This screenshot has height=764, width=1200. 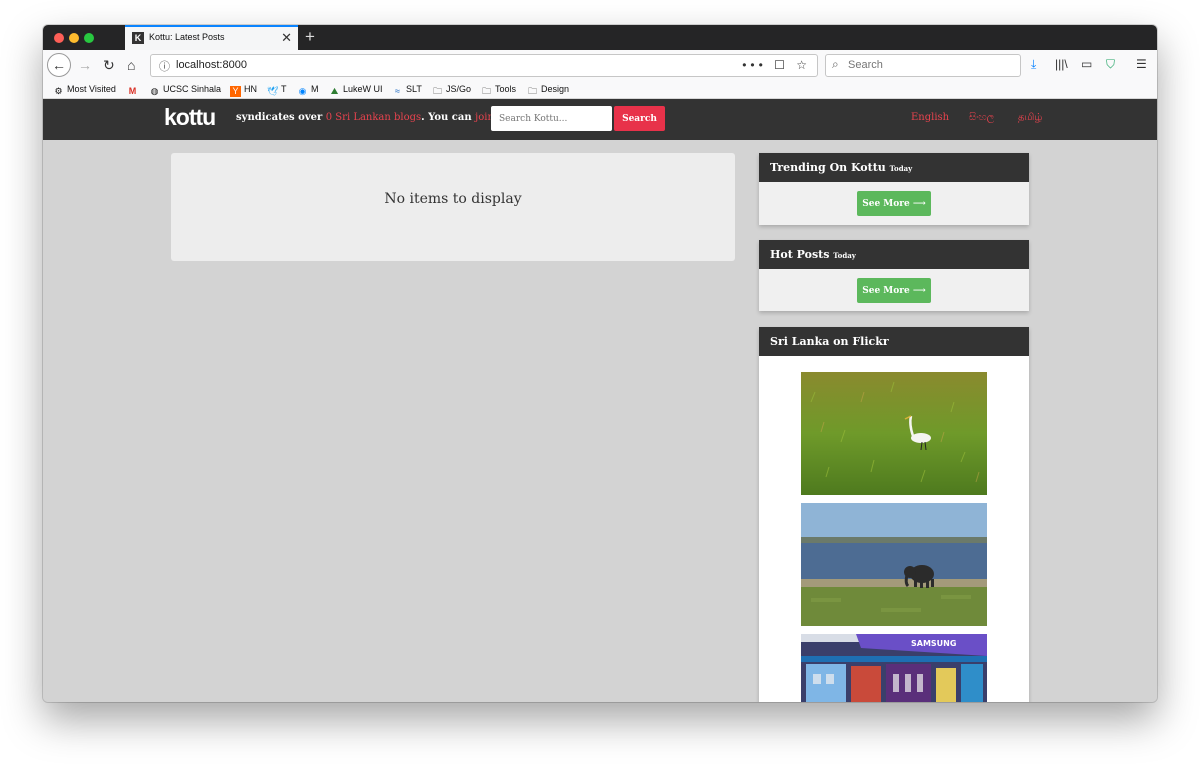 What do you see at coordinates (1141, 64) in the screenshot?
I see `menu-icon: ☰` at bounding box center [1141, 64].